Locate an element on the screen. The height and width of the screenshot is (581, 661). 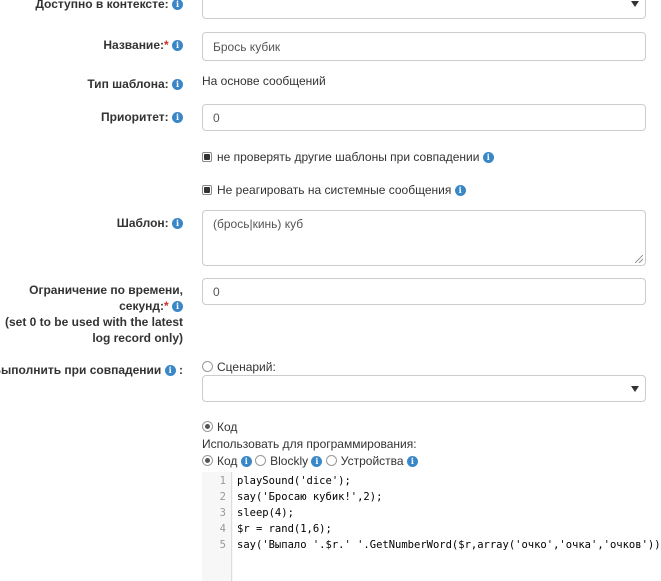
mode-blockly-option: Blockly is located at coordinates (281, 461).